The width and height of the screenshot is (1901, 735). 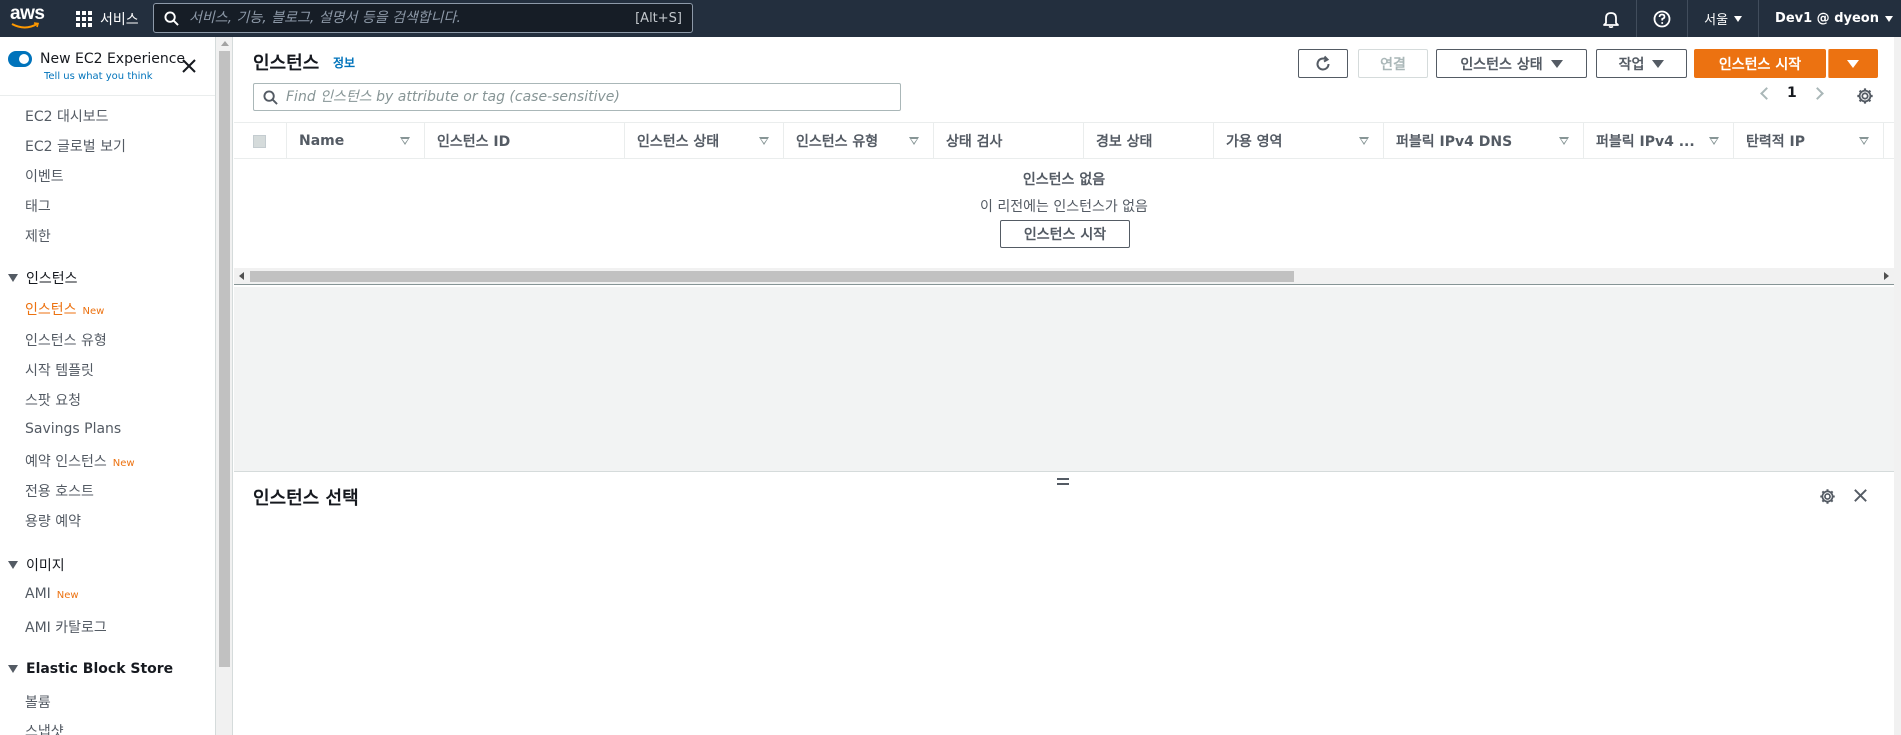 I want to click on sidebar-item-limits: 제한, so click(x=38, y=236).